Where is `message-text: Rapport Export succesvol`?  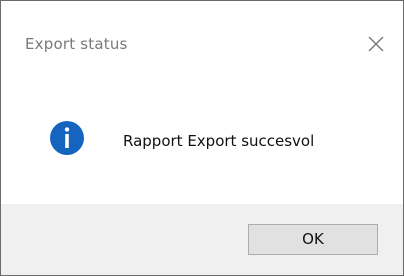 message-text: Rapport Export succesvol is located at coordinates (219, 141).